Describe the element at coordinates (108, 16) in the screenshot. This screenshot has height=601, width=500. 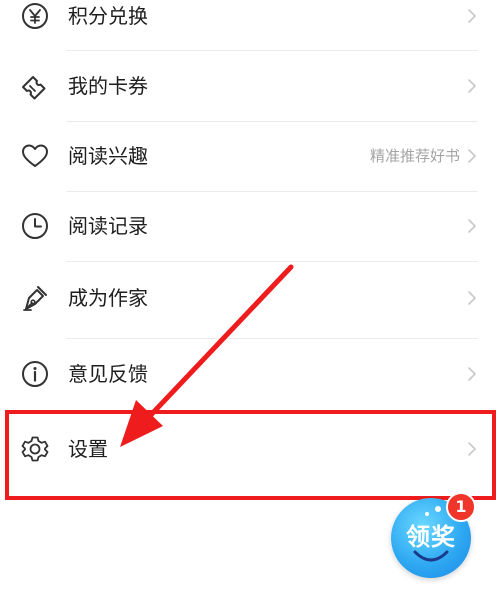
I see `menu-item-label: 积分兑换` at that location.